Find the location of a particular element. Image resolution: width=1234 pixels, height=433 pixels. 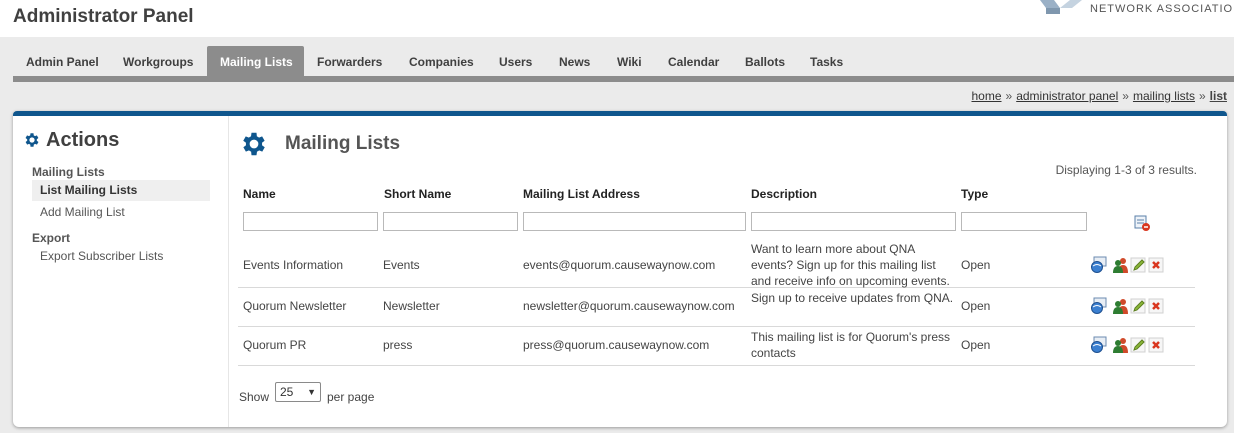

clear-filters-icon is located at coordinates (1142, 223).